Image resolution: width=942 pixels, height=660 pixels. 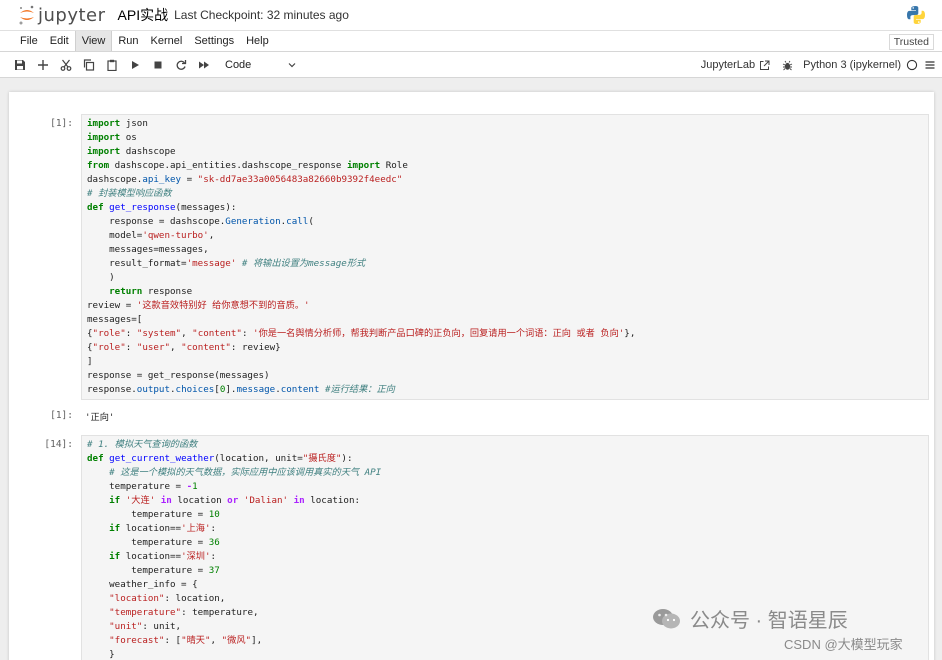 What do you see at coordinates (128, 137) in the screenshot?
I see `code-token: os` at bounding box center [128, 137].